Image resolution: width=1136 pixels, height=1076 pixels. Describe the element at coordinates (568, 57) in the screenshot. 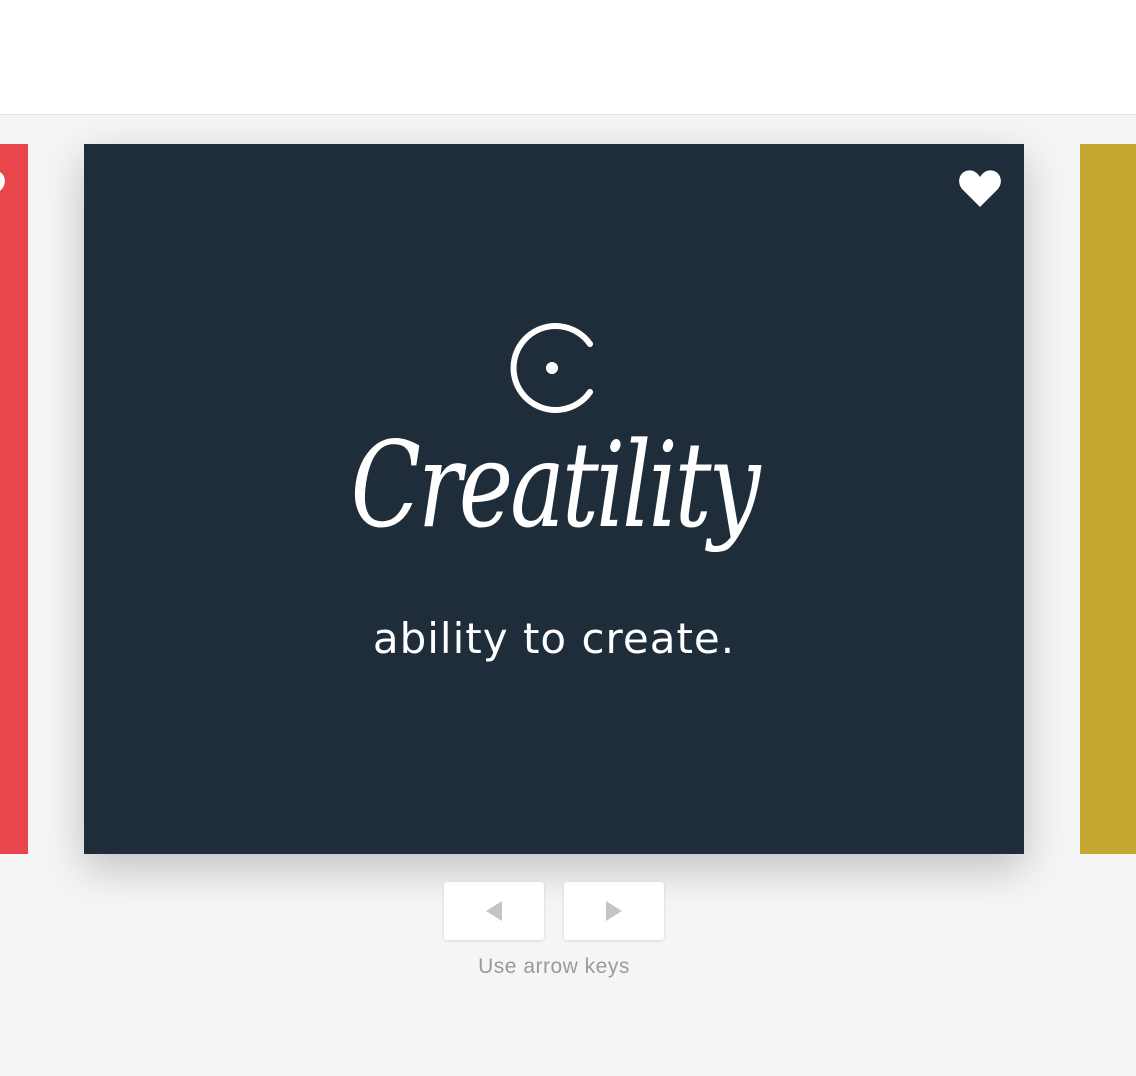

I see `top-bar` at that location.